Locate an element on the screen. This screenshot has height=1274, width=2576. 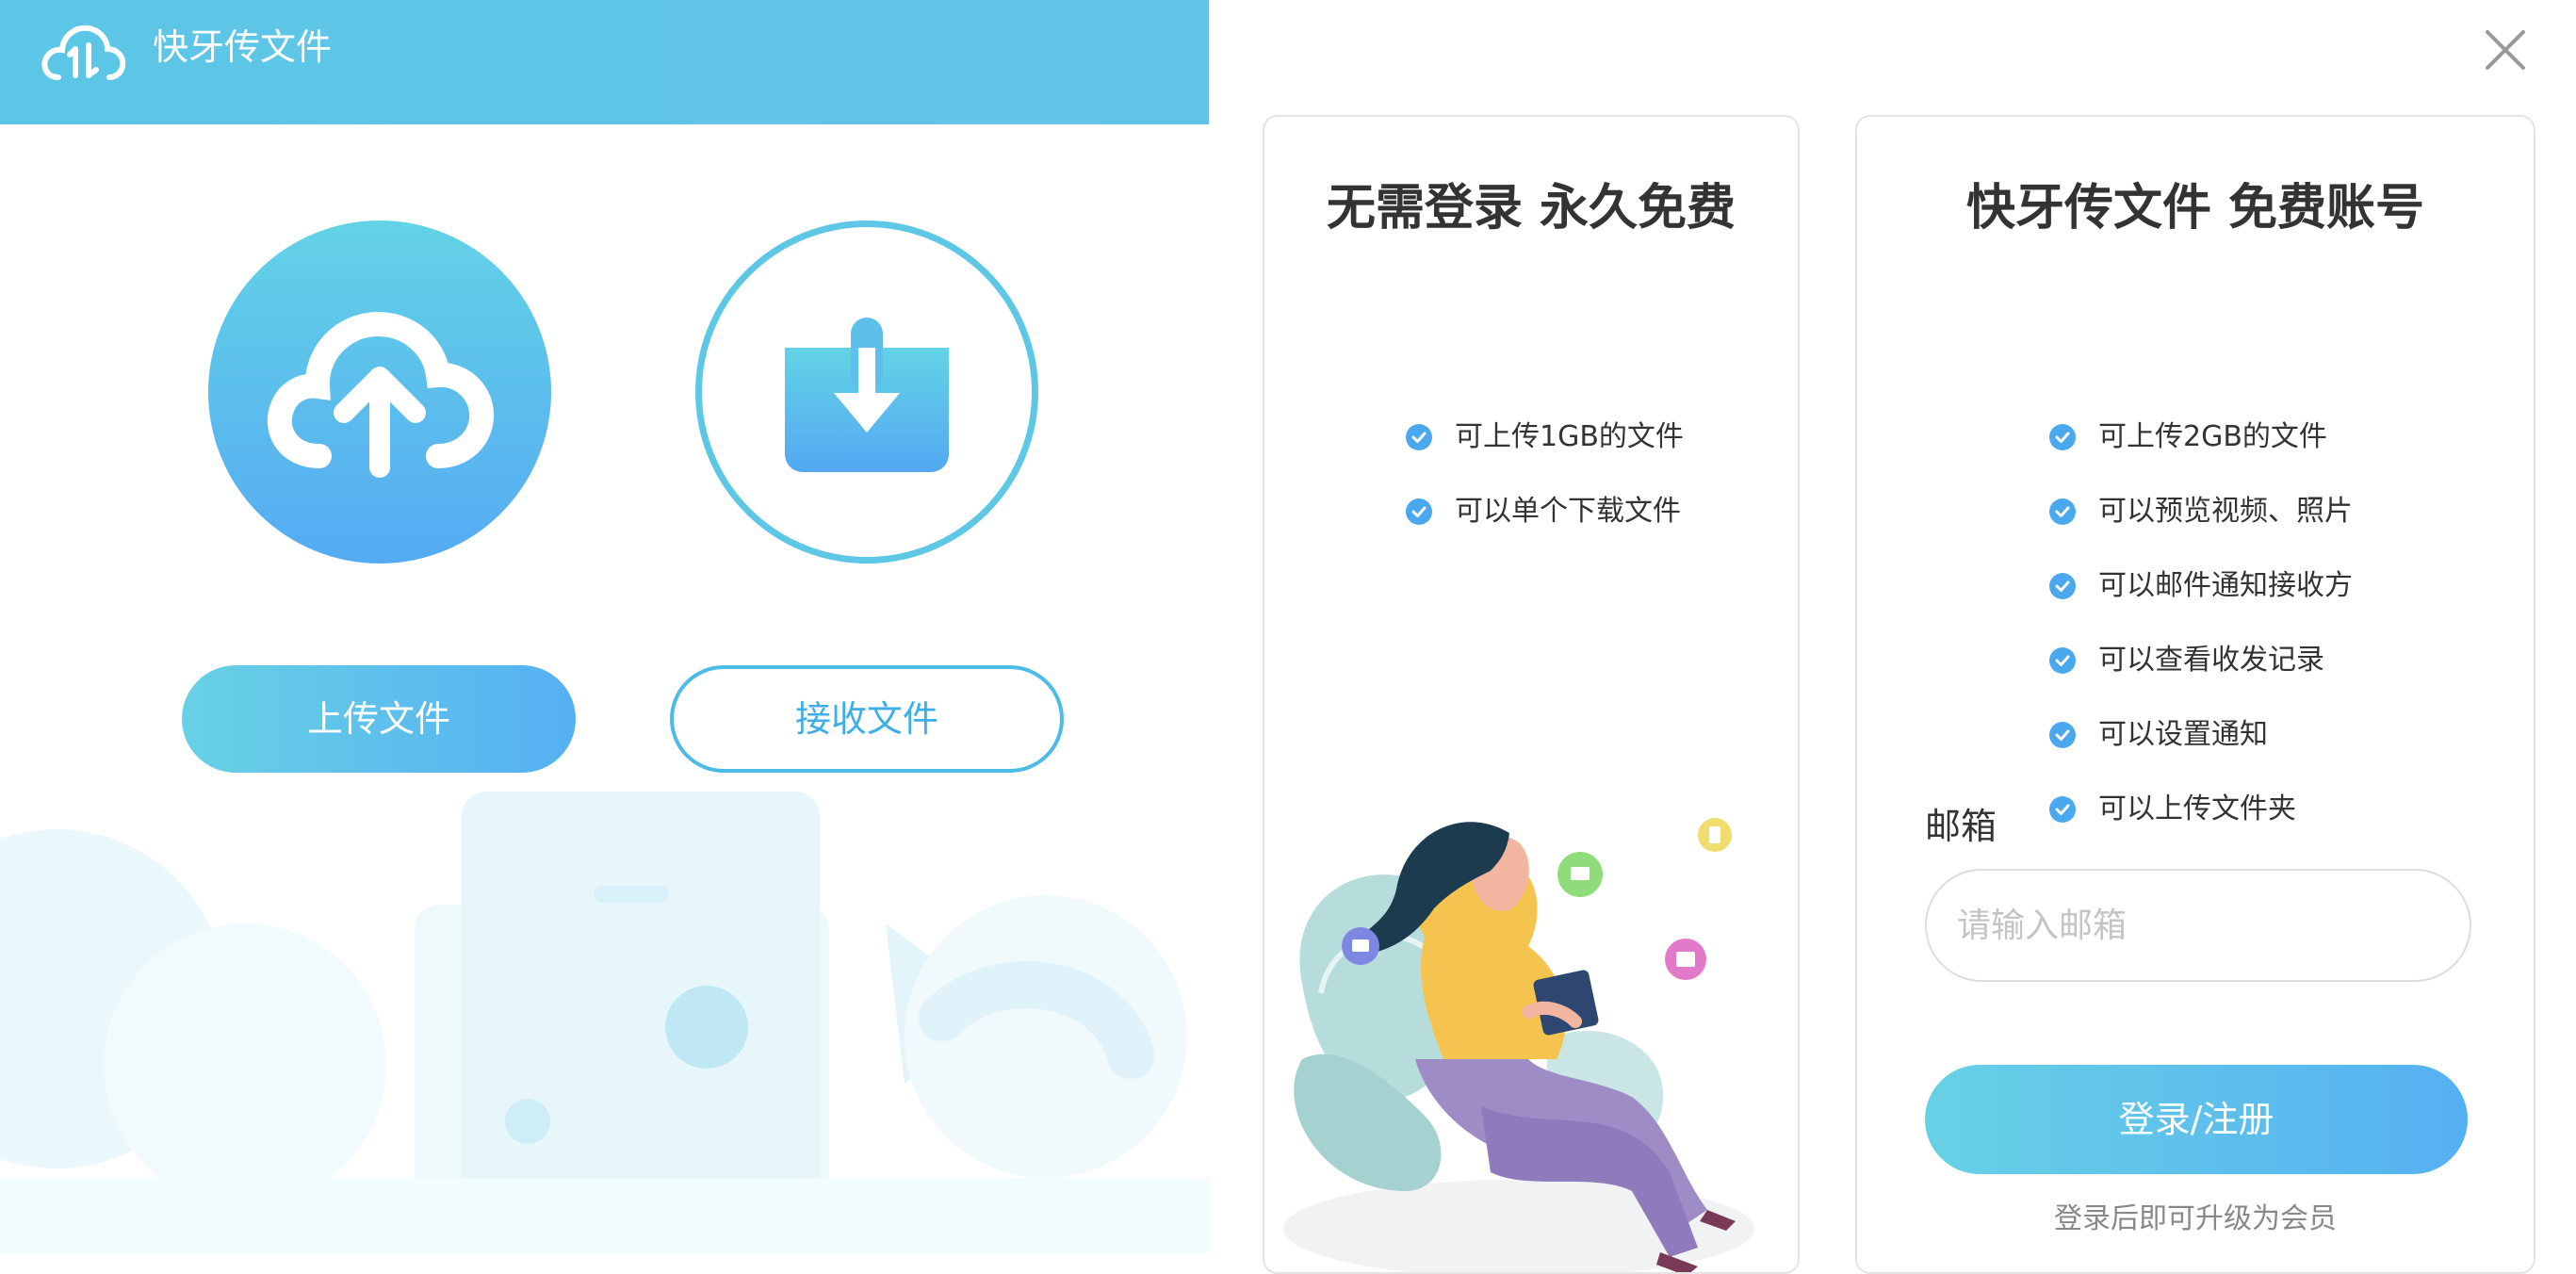
woman-with-tablet-illustration is located at coordinates (1518, 1045).